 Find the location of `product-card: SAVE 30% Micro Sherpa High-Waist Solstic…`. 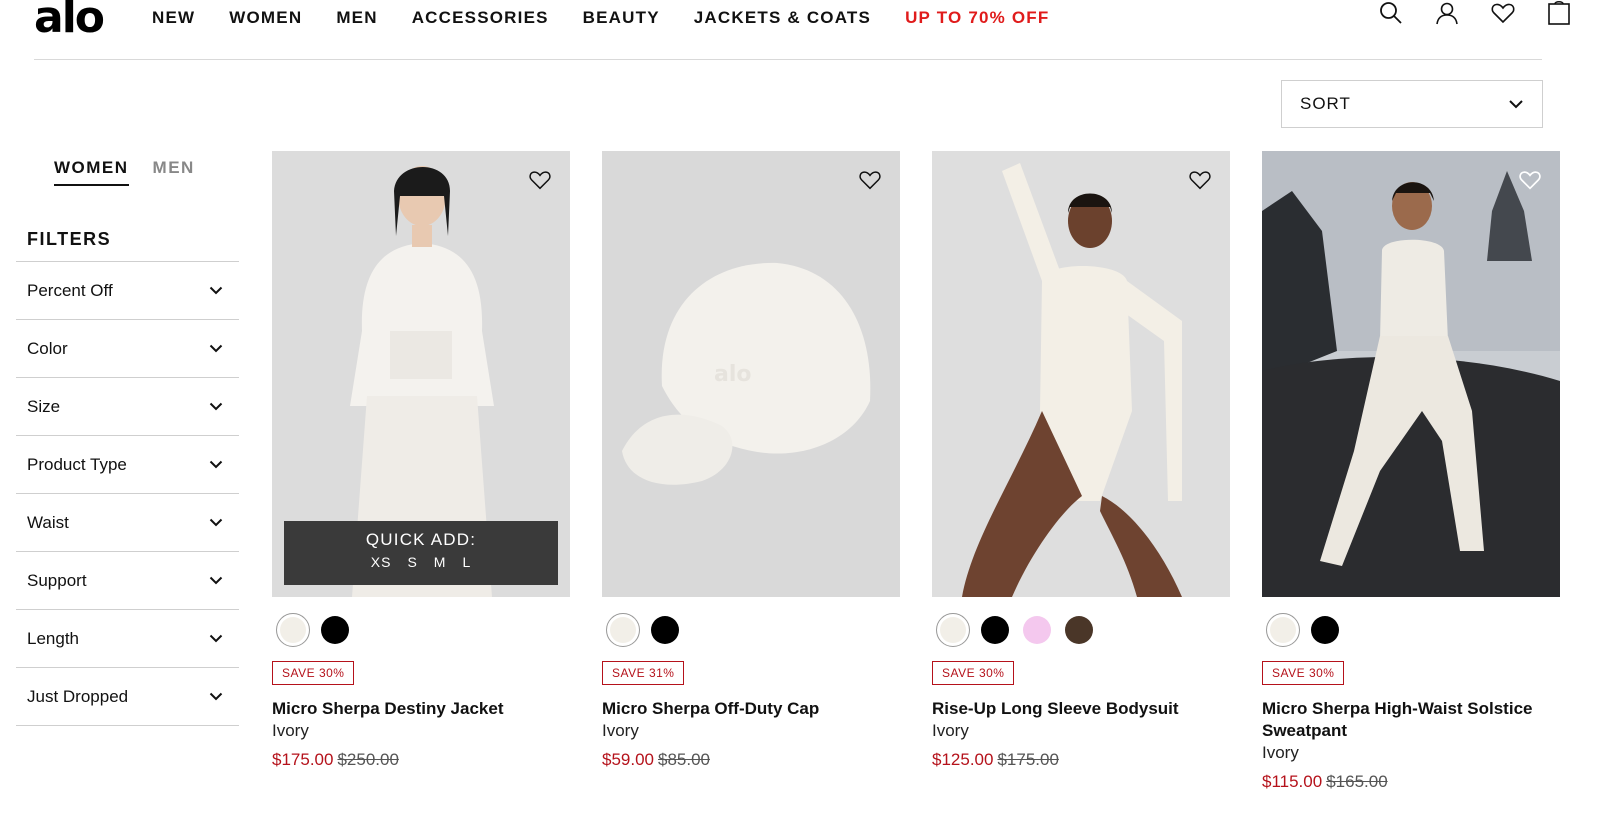

product-card: SAVE 30% Micro Sherpa High-Waist Solstic… is located at coordinates (1411, 471).